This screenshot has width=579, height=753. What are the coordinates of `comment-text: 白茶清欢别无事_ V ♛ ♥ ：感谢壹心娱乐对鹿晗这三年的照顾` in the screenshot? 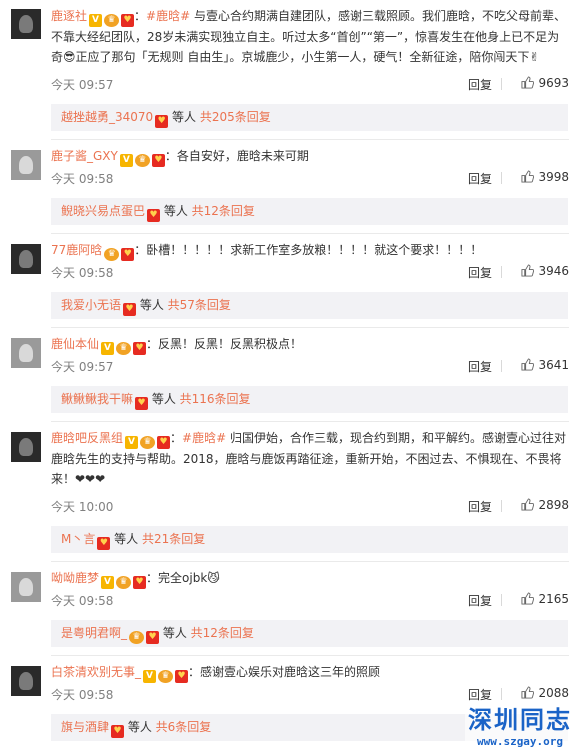 It's located at (311, 672).